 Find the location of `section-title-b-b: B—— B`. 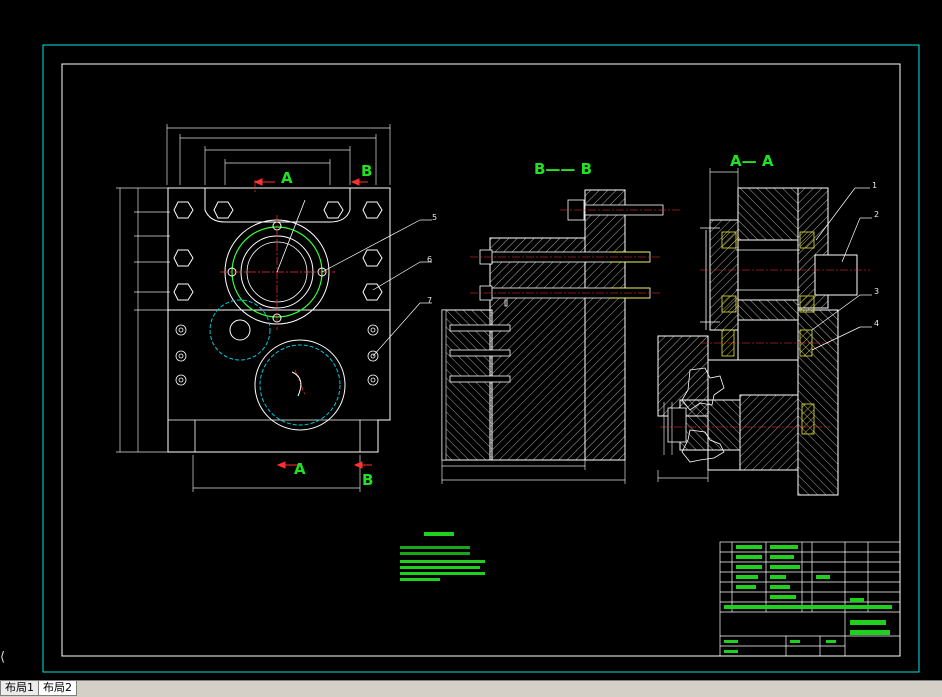

section-title-b-b: B—— B is located at coordinates (563, 169).